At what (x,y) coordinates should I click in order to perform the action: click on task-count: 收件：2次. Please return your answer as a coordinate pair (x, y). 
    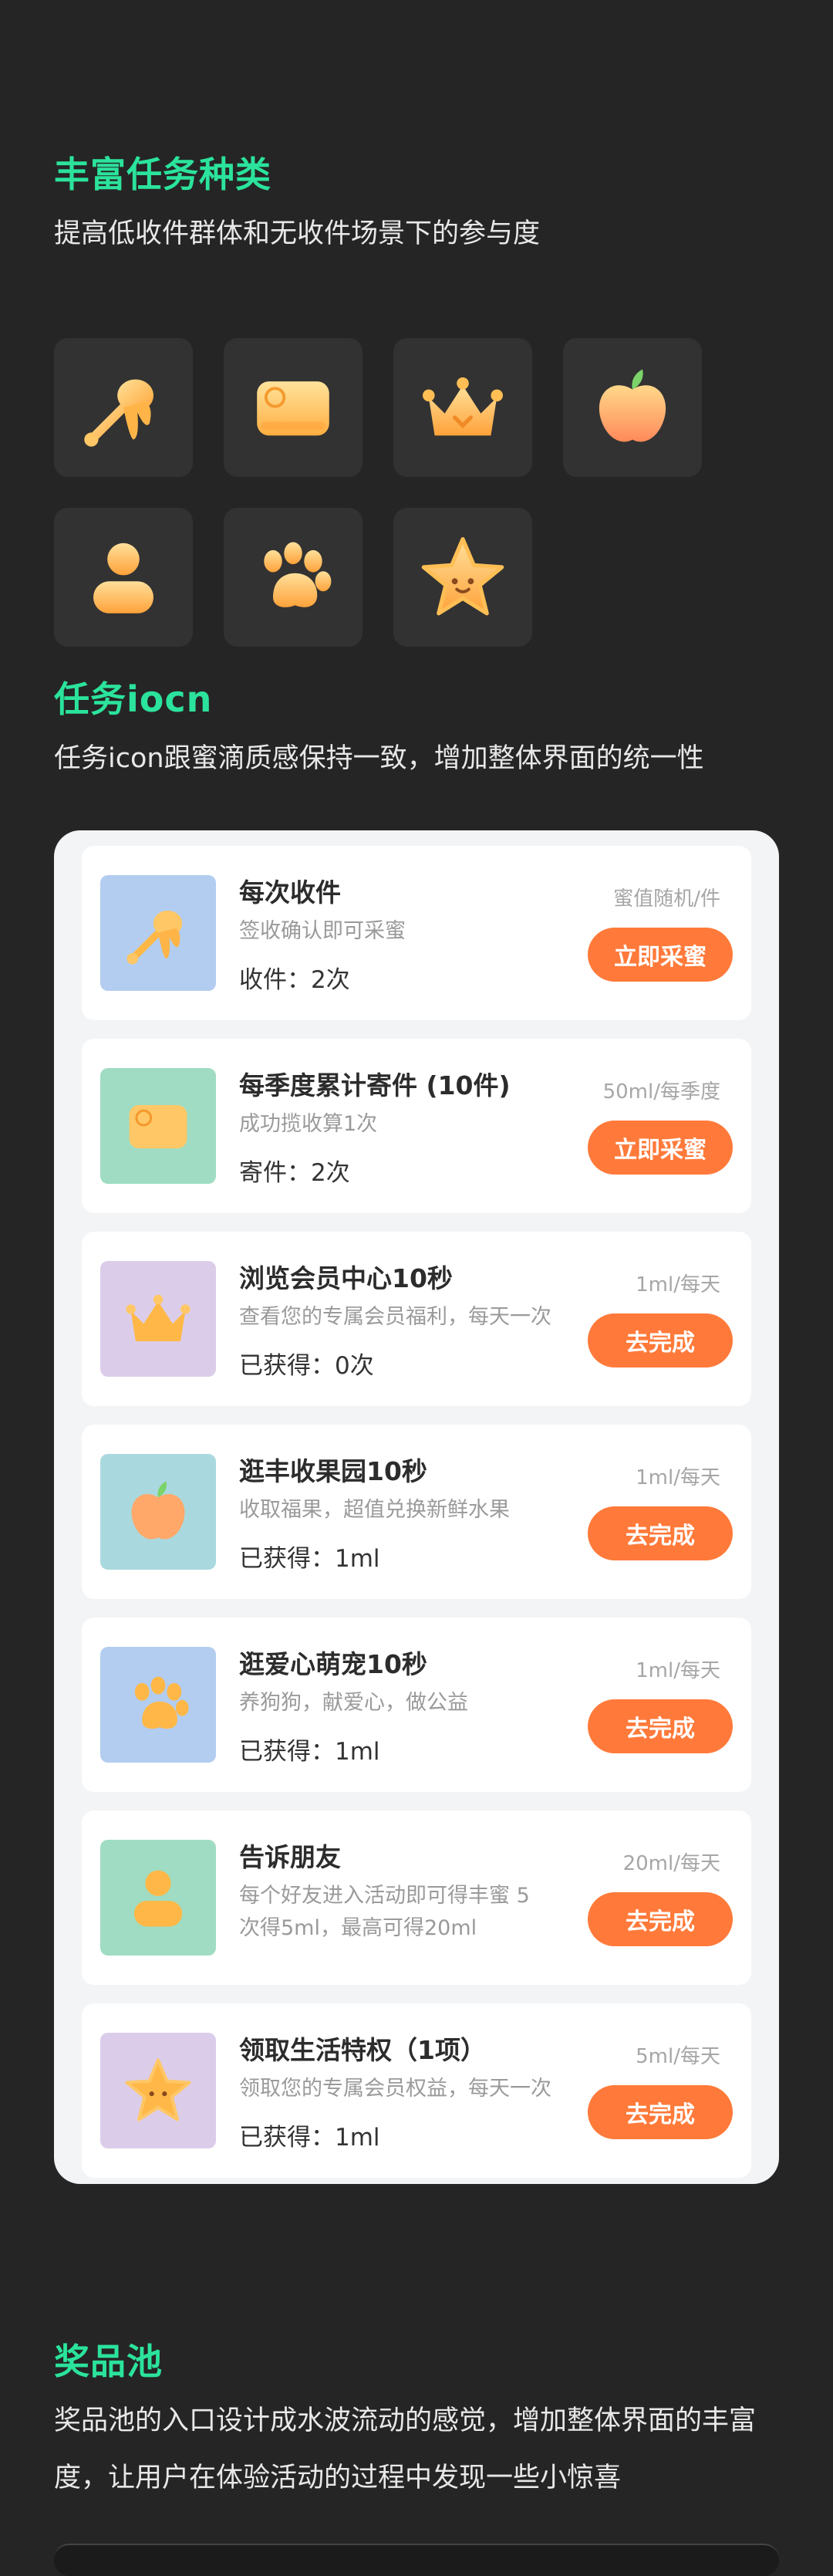
    Looking at the image, I should click on (294, 980).